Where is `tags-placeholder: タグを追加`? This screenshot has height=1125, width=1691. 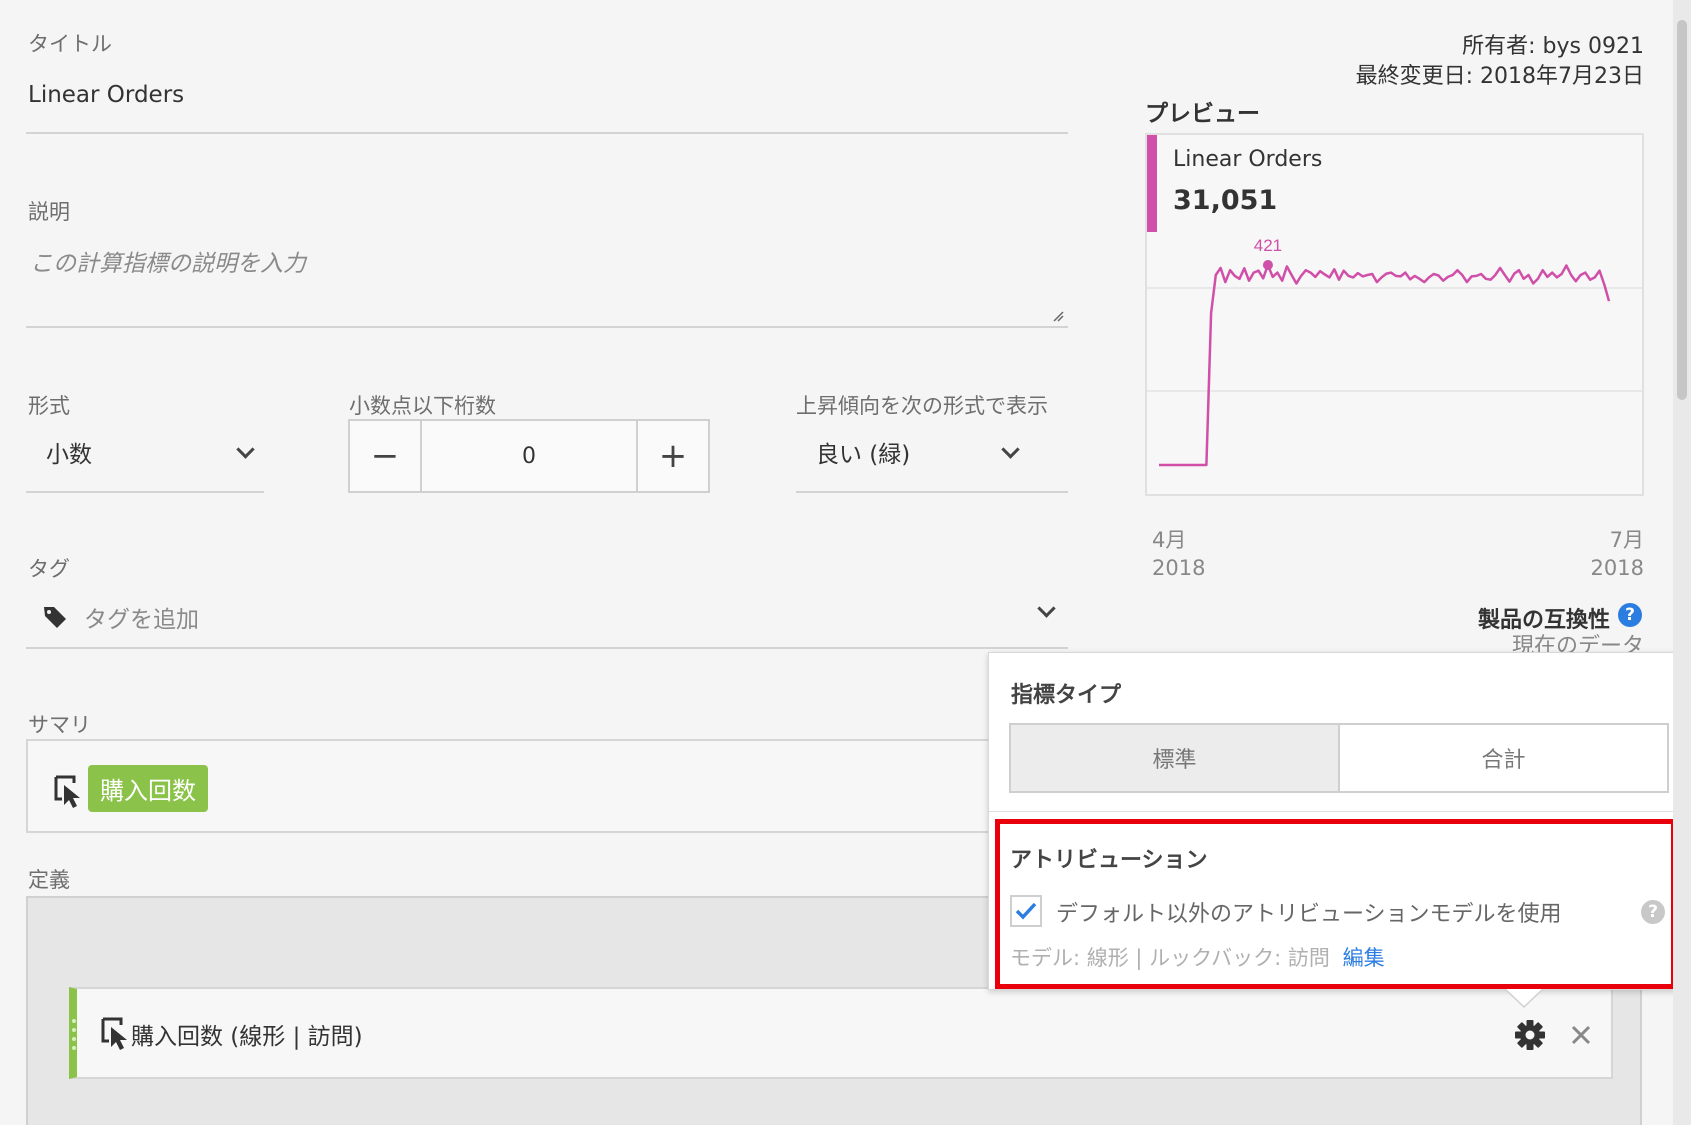
tags-placeholder: タグを追加 is located at coordinates (141, 620).